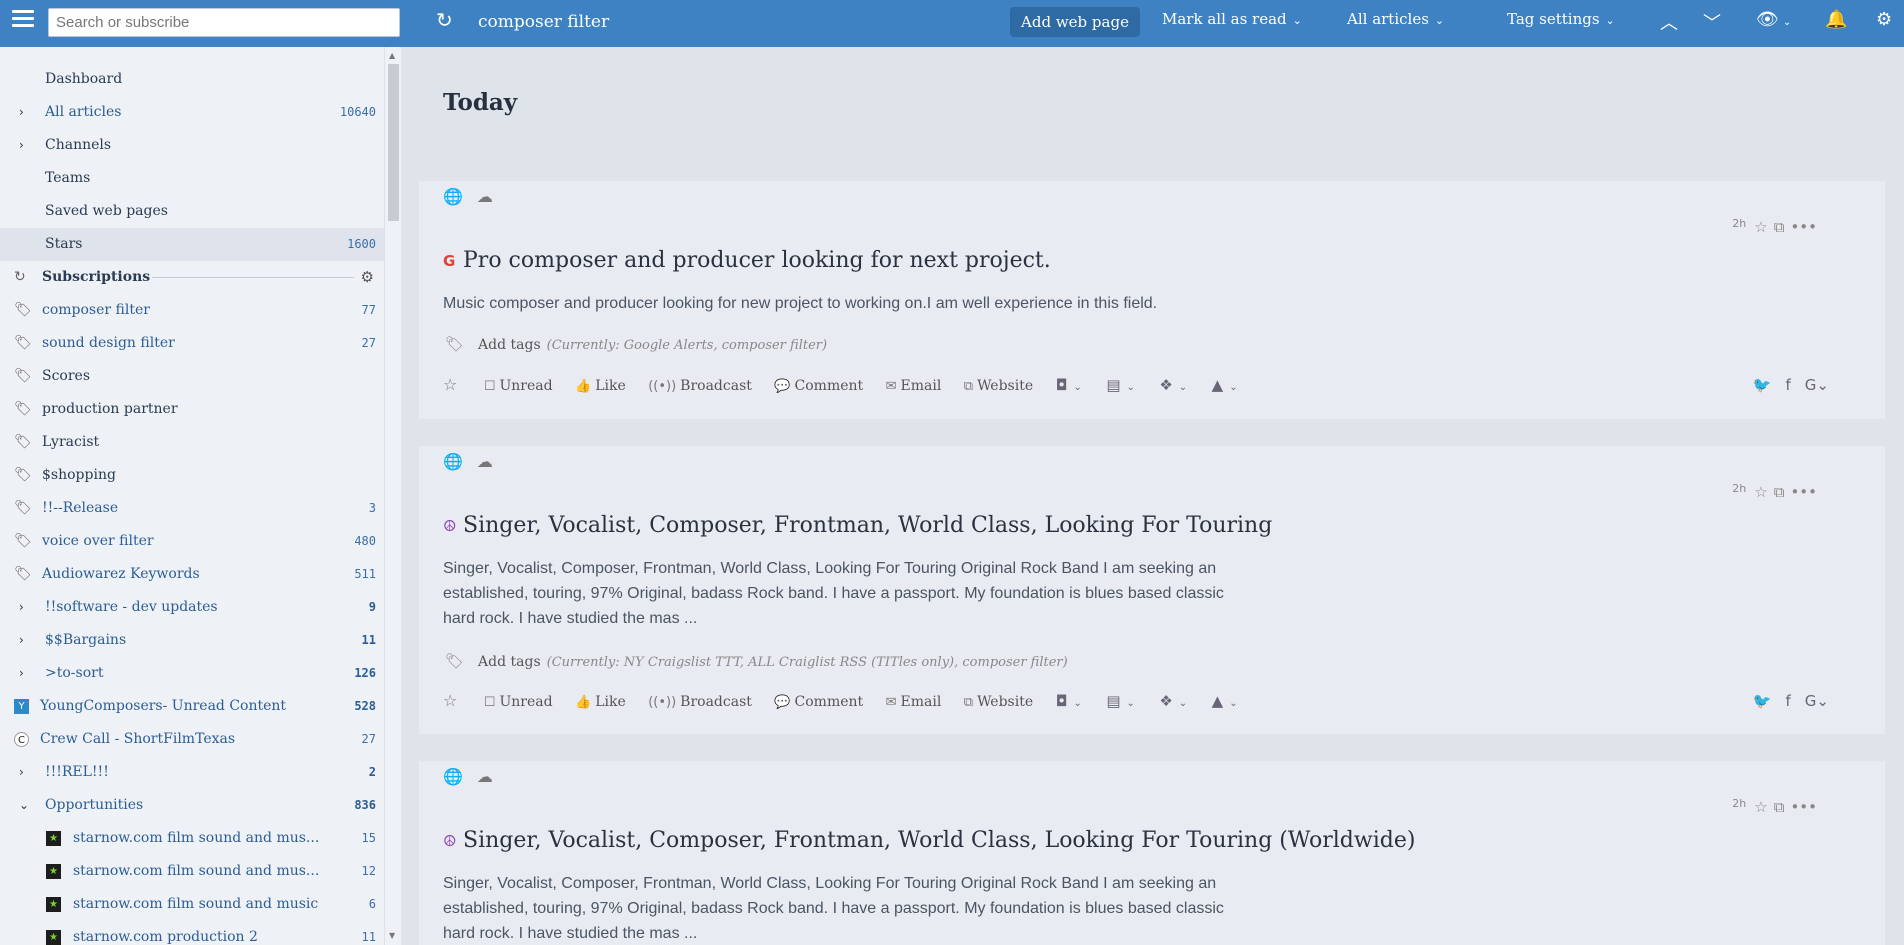 Image resolution: width=1904 pixels, height=945 pixels. Describe the element at coordinates (192, 409) in the screenshot. I see `sidebar-tag-item: 🏷 production partner` at that location.